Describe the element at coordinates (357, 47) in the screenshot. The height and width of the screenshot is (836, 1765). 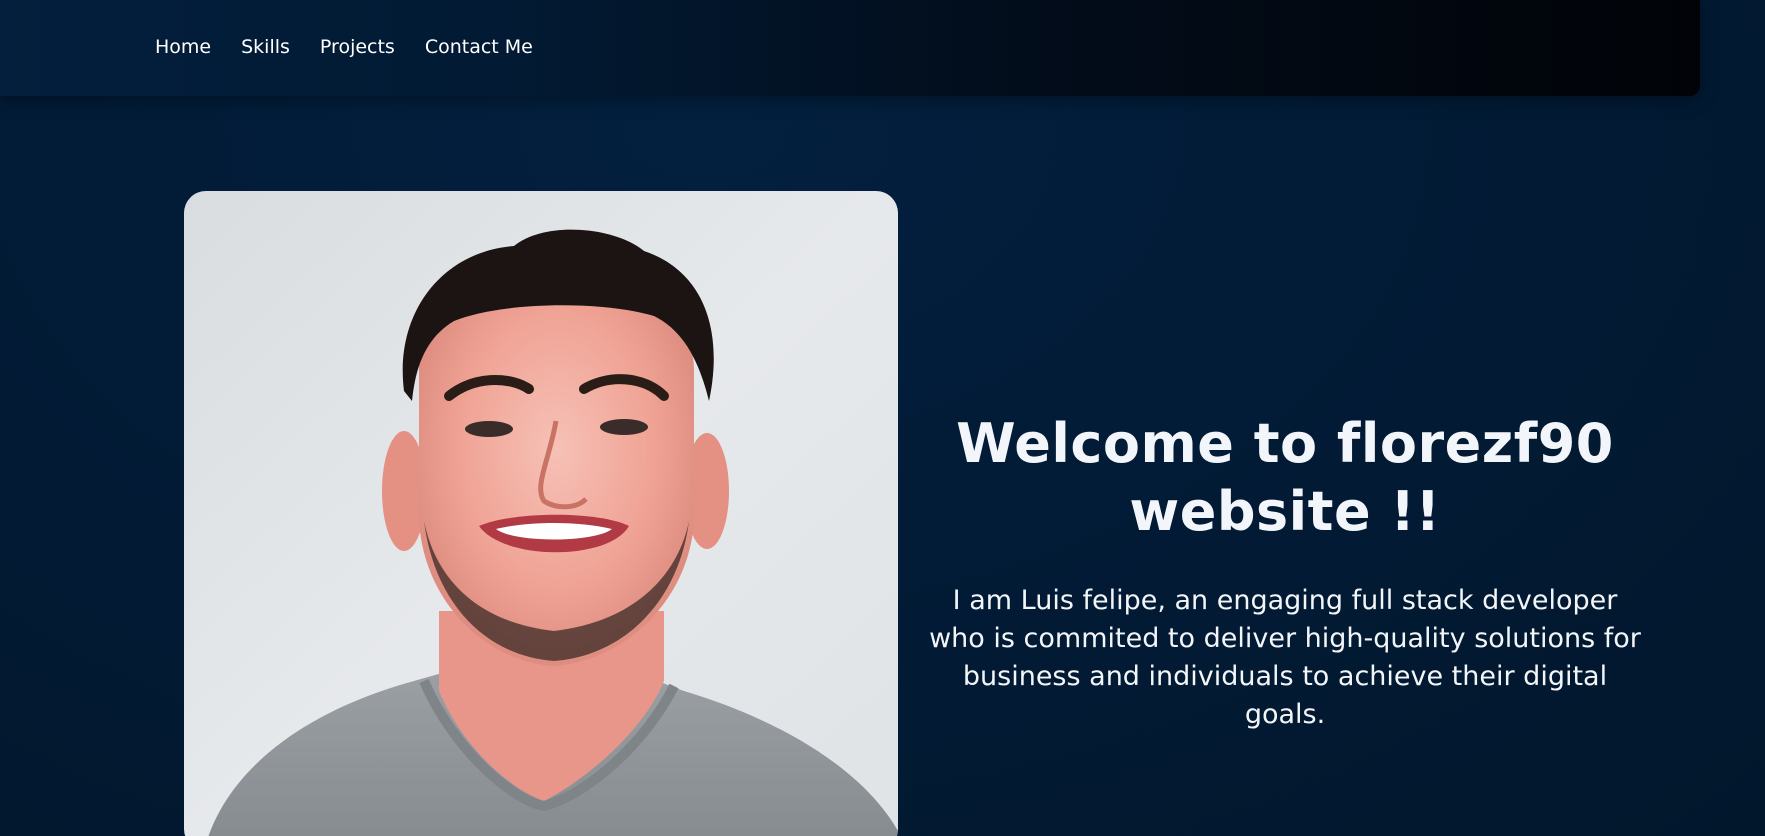
I see `nav-link-projects: Projects` at that location.